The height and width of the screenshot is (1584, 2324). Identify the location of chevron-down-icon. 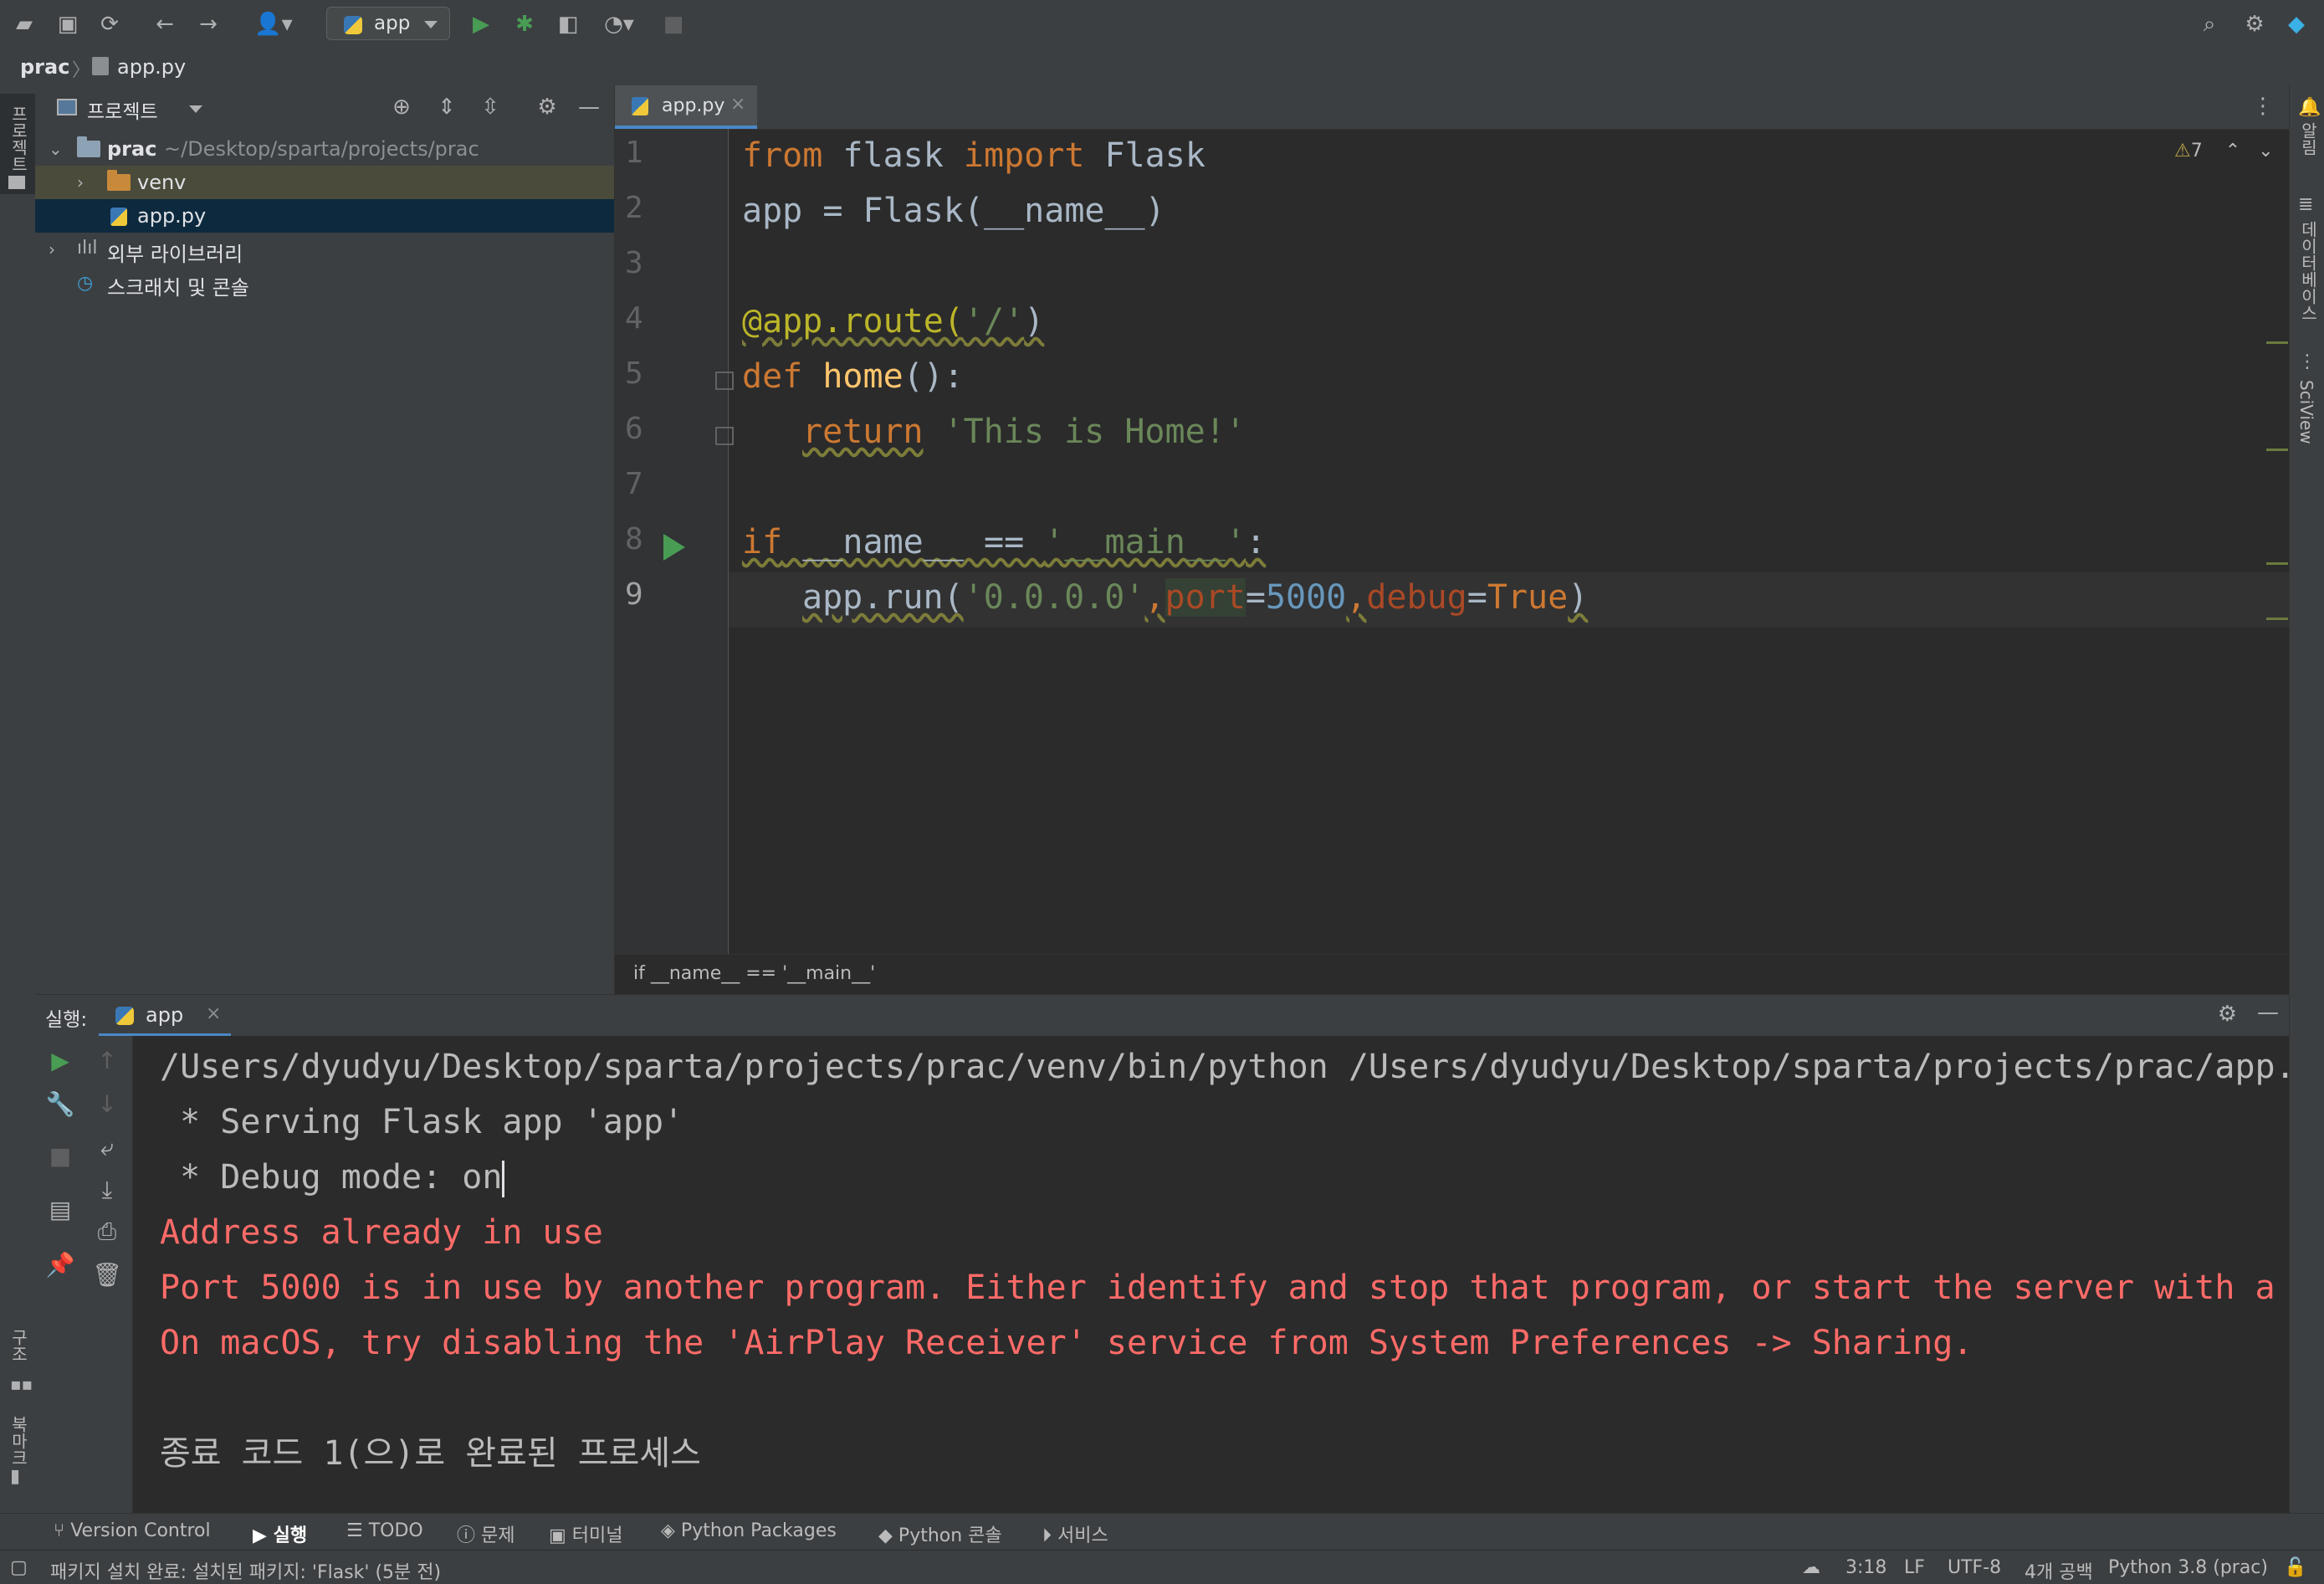
(195, 109).